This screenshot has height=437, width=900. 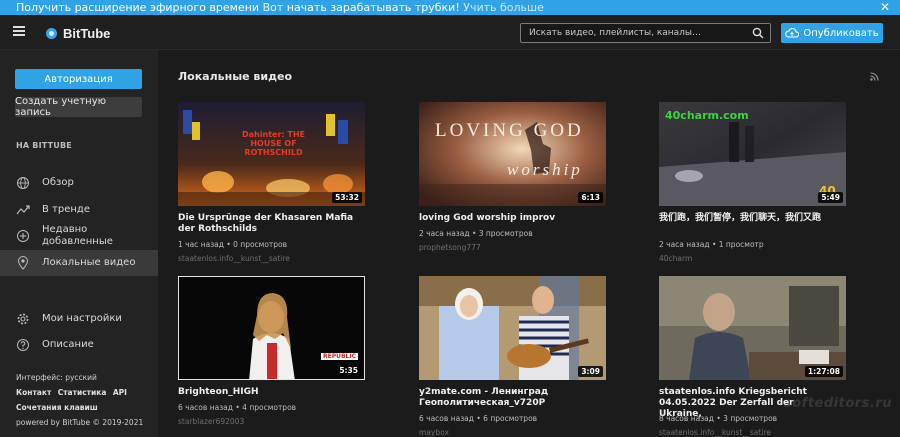 I want to click on banner-link-earn: начать зарабатывать трубки!, so click(x=373, y=7).